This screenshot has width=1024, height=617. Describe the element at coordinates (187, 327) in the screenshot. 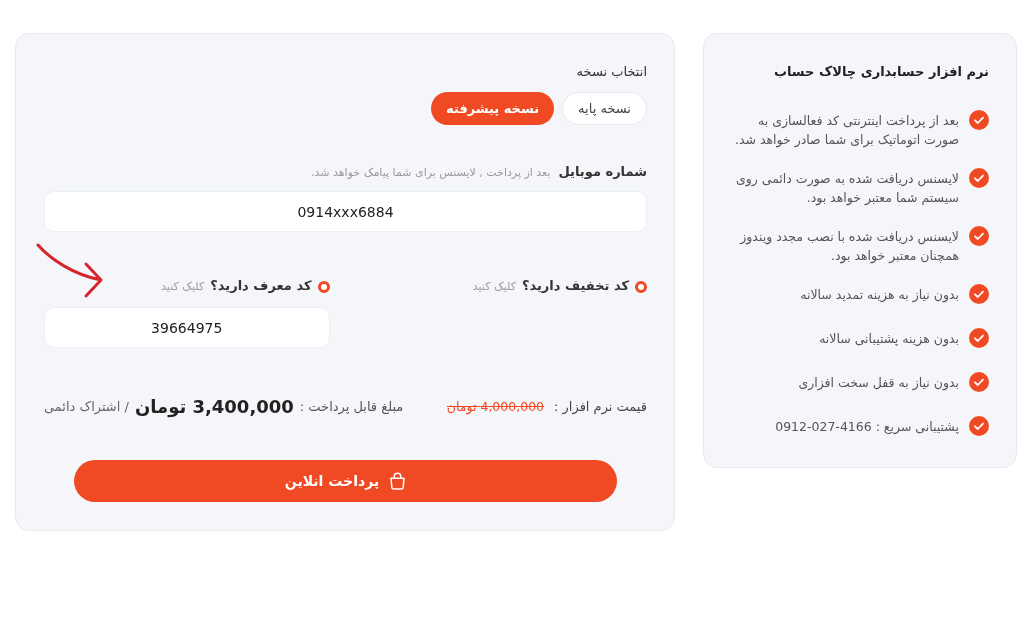

I see `code-input-field: 39664975` at that location.